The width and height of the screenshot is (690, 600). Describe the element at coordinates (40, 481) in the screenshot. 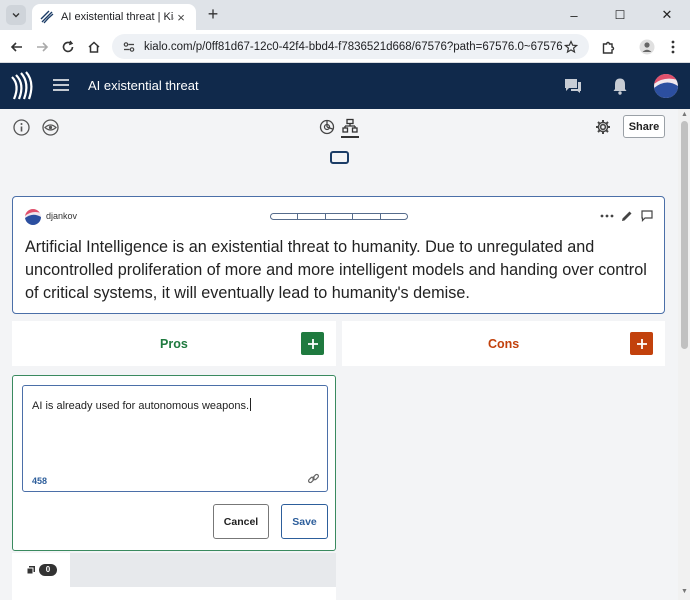

I see `remaining-characters-count: 458` at that location.